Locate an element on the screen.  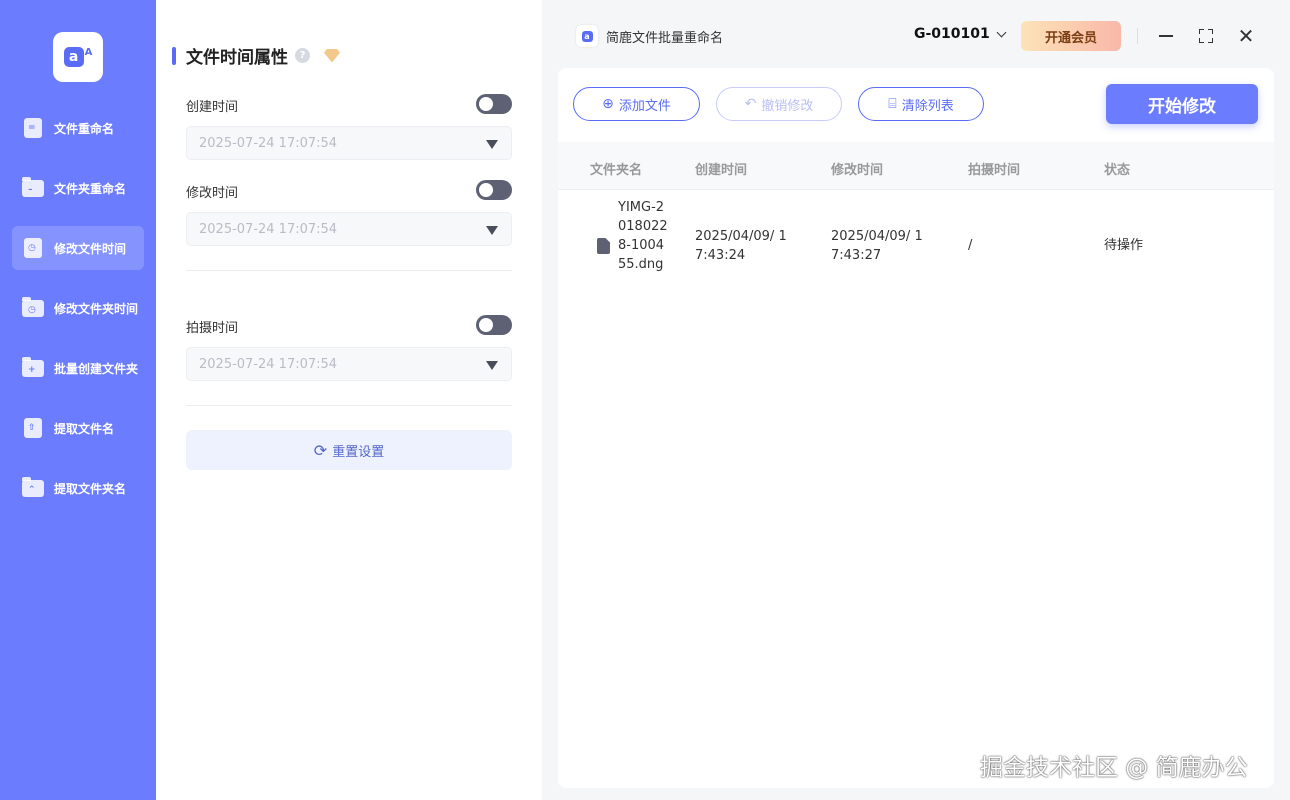
doc-upload-icon: ⇧ is located at coordinates (33, 428).